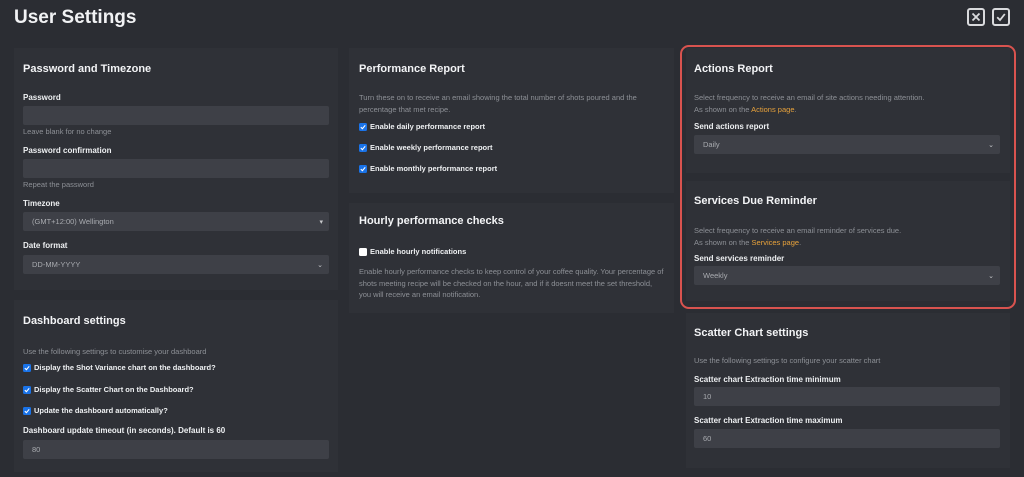  What do you see at coordinates (363, 251) in the screenshot?
I see `checkbox-unchecked-icon` at bounding box center [363, 251].